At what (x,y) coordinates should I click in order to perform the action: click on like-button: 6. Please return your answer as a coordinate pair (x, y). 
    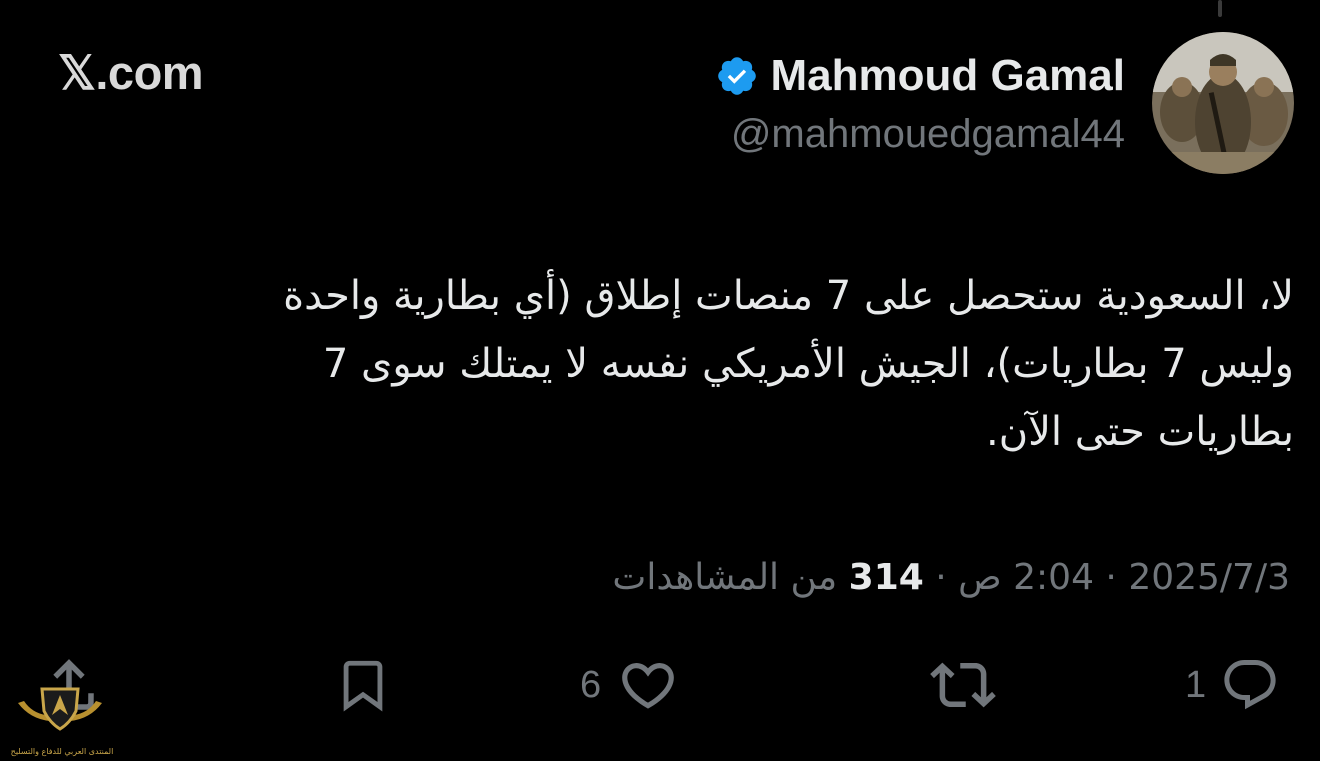
    Looking at the image, I should click on (629, 685).